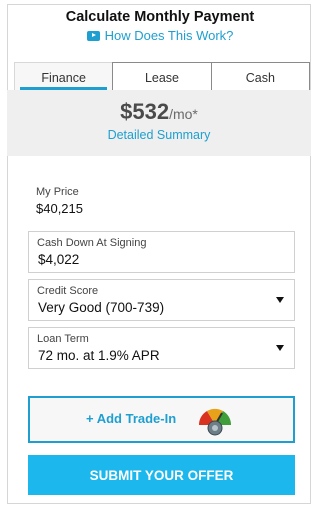 The width and height of the screenshot is (320, 505). I want to click on my-price-field: My Price $40,215, so click(59, 201).